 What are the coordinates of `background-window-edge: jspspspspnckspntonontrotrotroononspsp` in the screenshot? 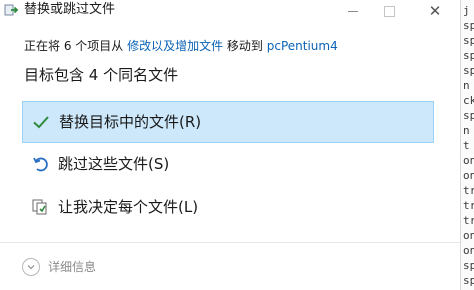 It's located at (467, 145).